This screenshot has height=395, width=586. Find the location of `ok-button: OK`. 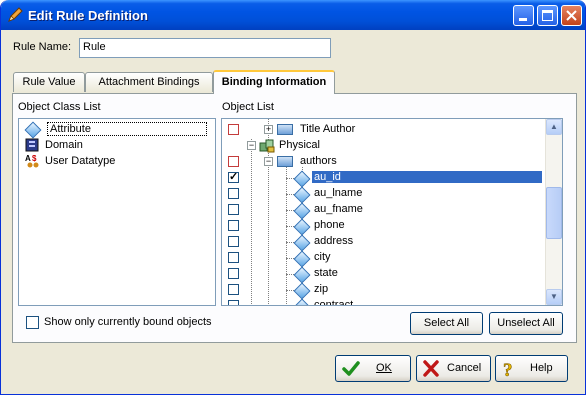

ok-button: OK is located at coordinates (373, 368).